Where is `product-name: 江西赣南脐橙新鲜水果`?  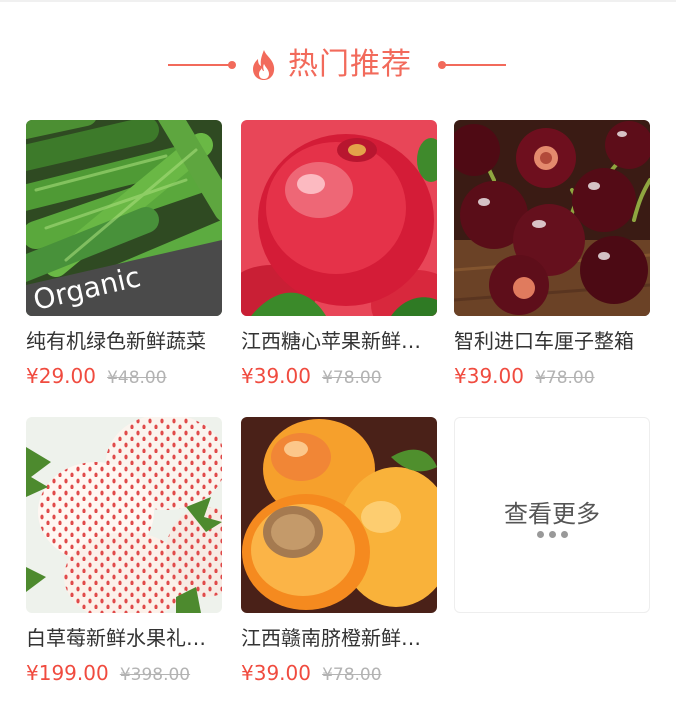 product-name: 江西赣南脐橙新鲜水果 is located at coordinates (340, 638).